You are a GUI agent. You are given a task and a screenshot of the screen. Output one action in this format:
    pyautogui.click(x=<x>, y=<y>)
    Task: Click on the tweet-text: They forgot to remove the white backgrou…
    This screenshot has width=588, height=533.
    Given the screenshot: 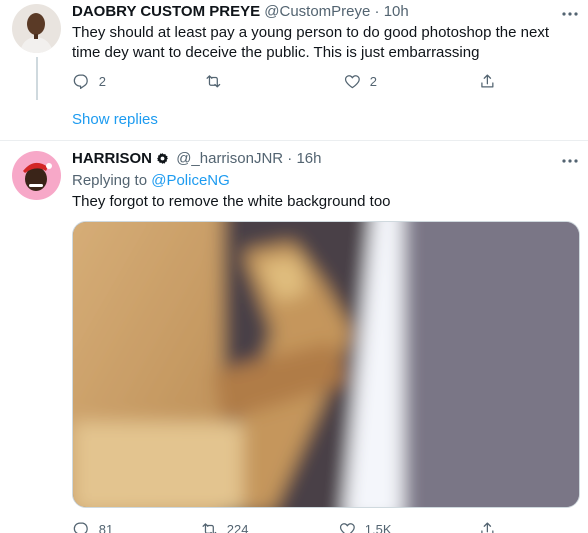 What is the action you would take?
    pyautogui.click(x=231, y=201)
    